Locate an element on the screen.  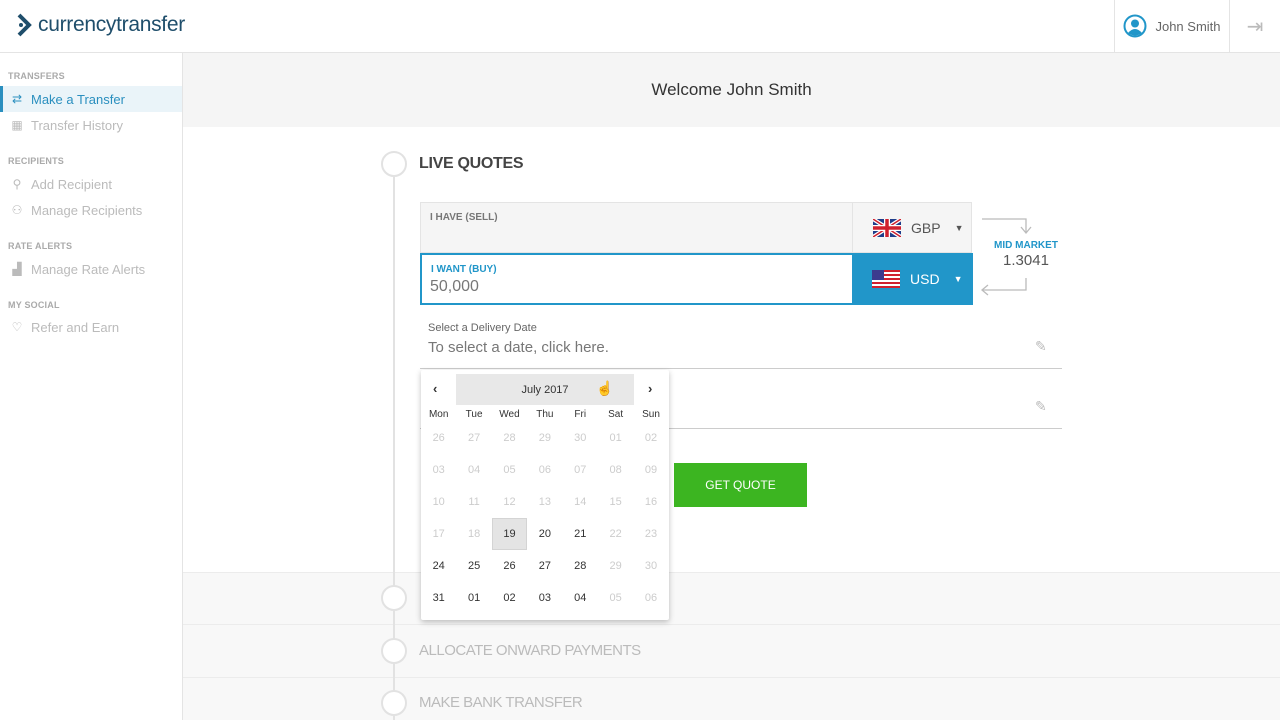
calendar-day: 27 is located at coordinates (544, 566).